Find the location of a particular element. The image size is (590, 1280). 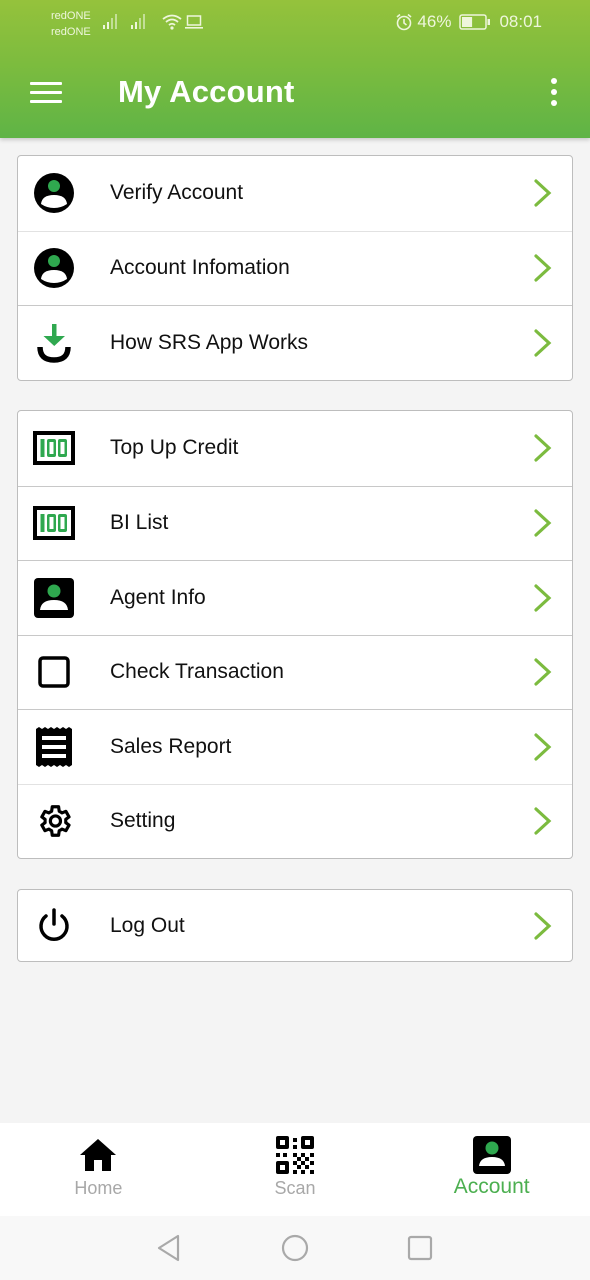

more-vertical-icon is located at coordinates (554, 92).